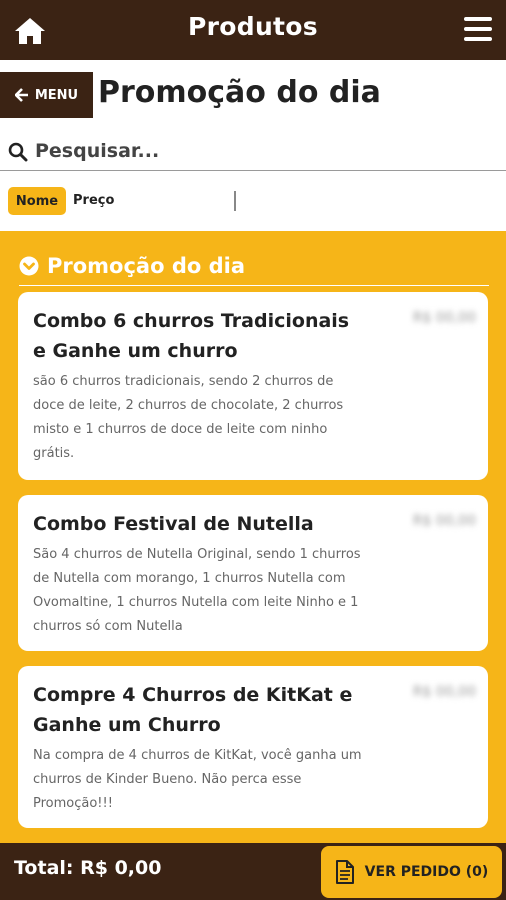 The height and width of the screenshot is (900, 506). Describe the element at coordinates (146, 266) in the screenshot. I see `section-title: Promoção do dia` at that location.